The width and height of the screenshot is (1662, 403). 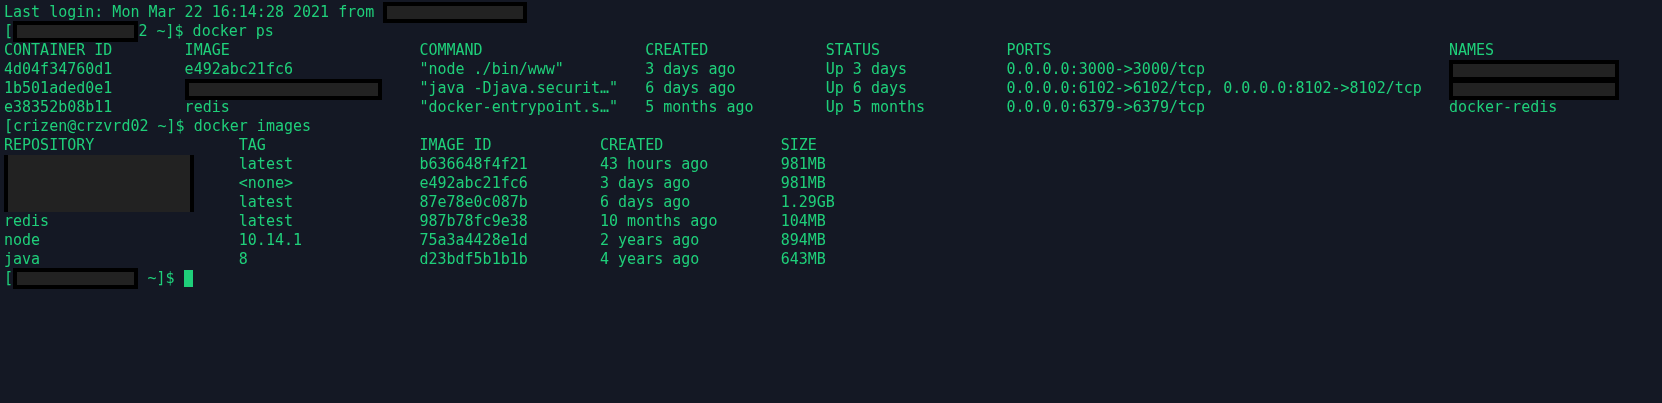 What do you see at coordinates (243, 259) in the screenshot?
I see `table-cell-text: 8` at bounding box center [243, 259].